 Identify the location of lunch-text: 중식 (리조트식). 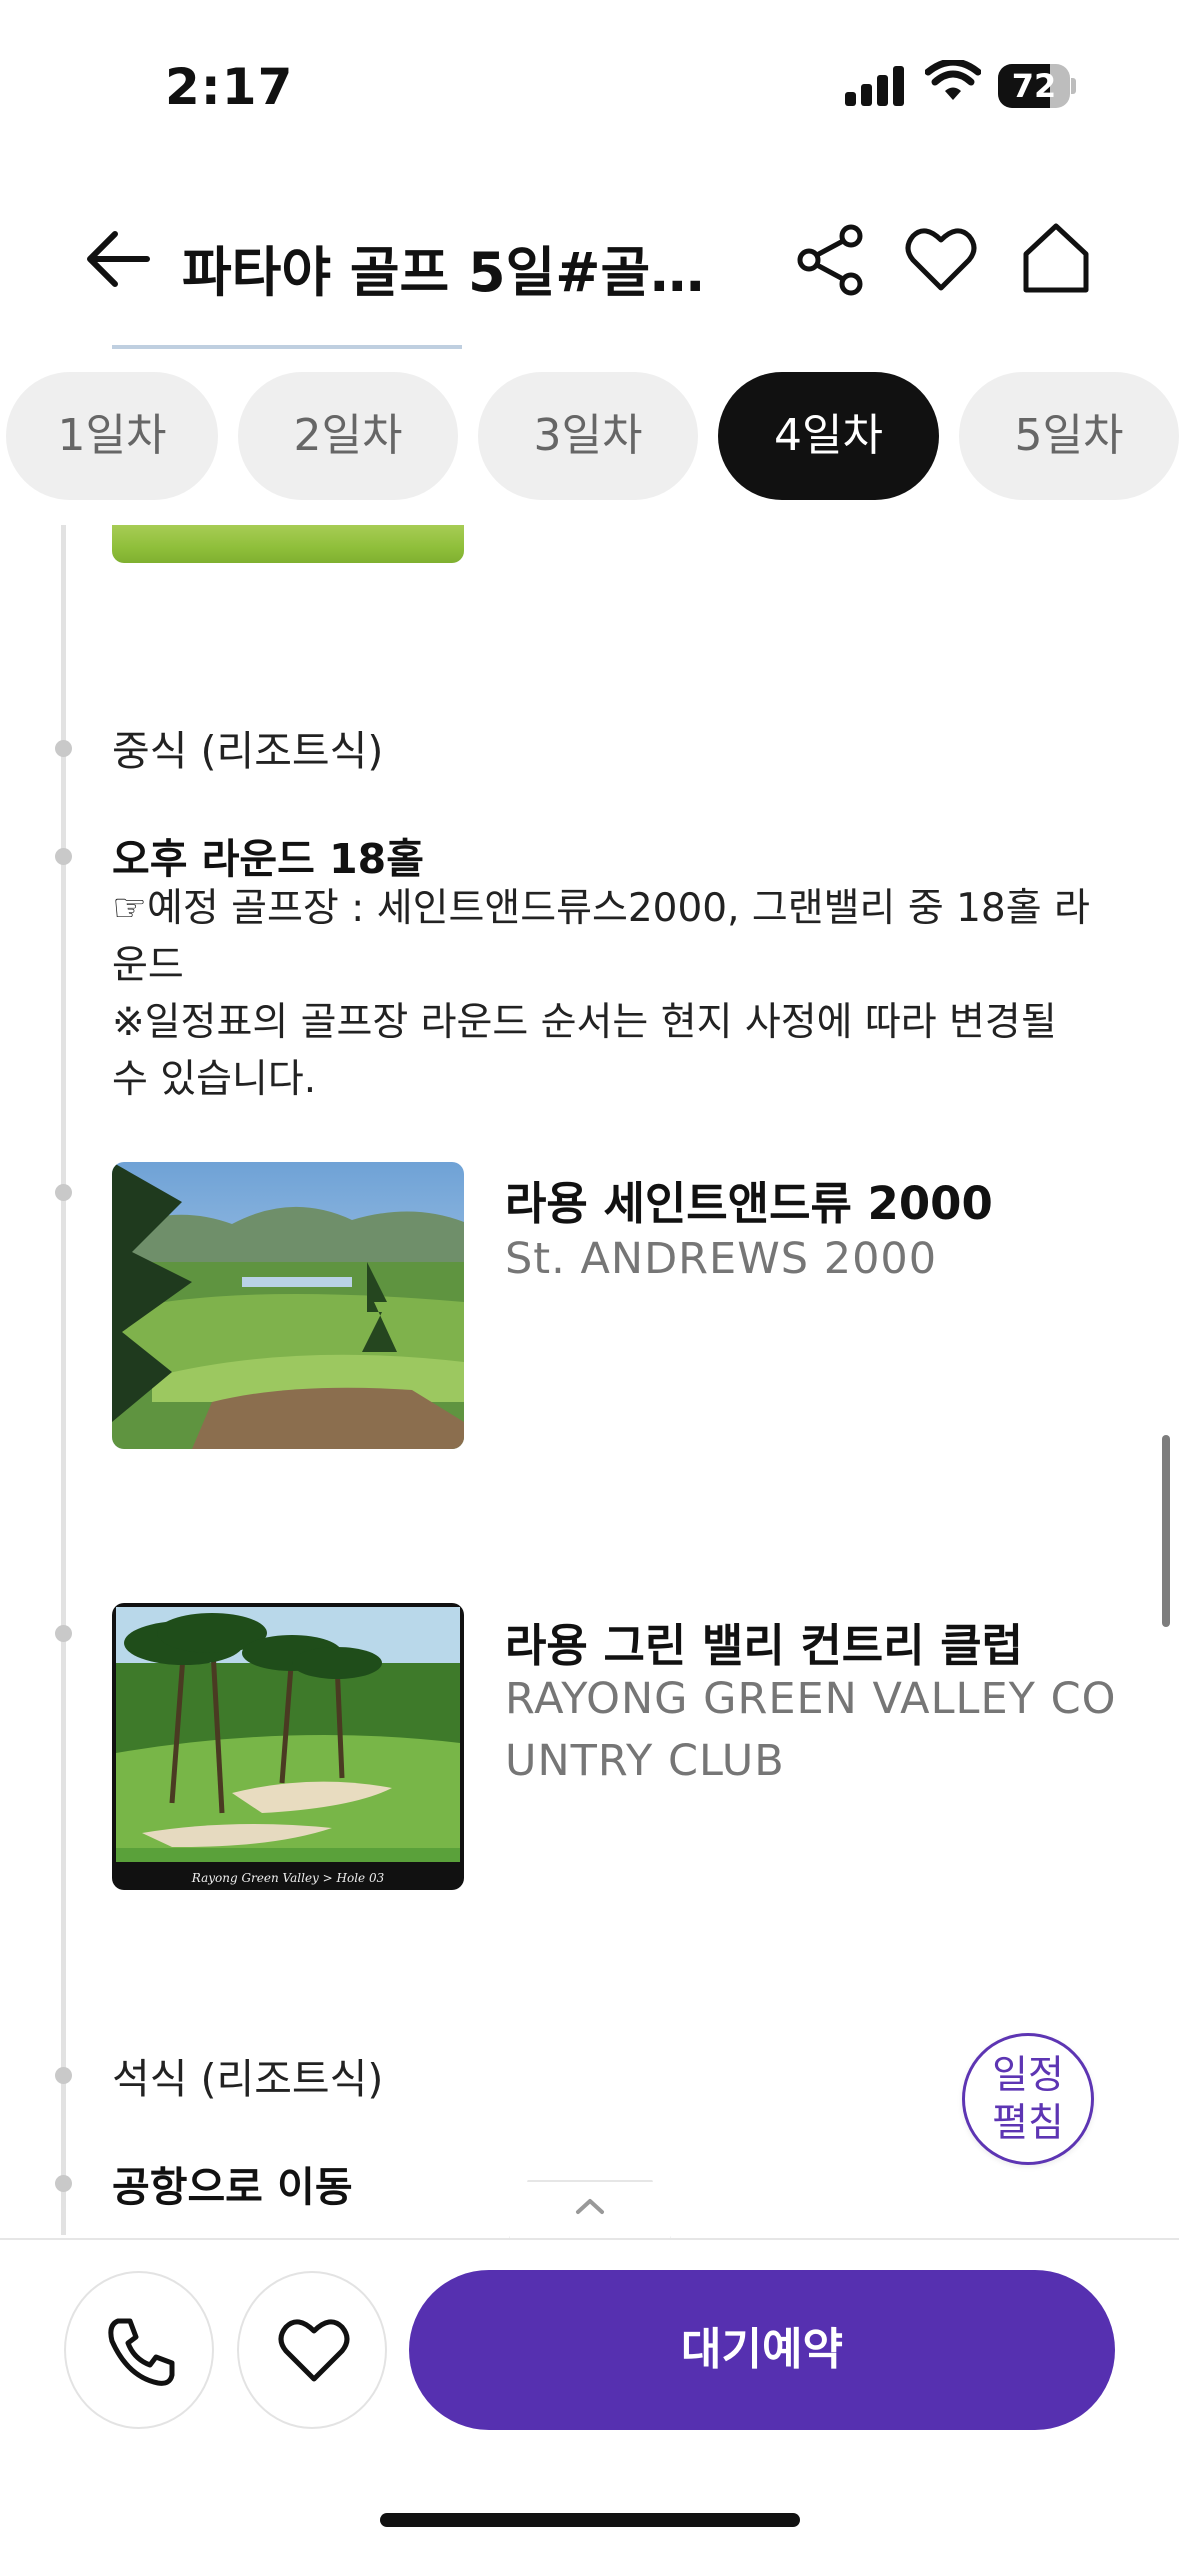
(248, 751).